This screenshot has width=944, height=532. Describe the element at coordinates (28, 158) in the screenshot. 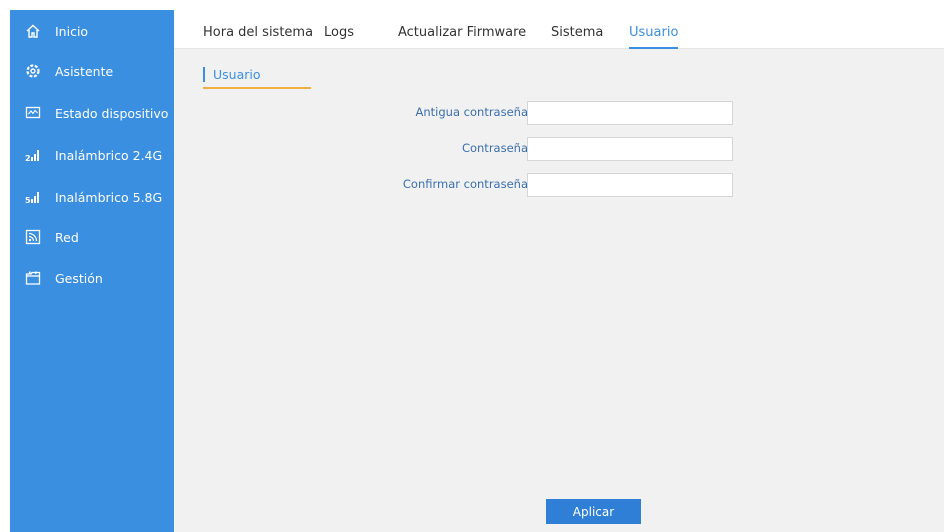

I see `svg-text: 2` at that location.